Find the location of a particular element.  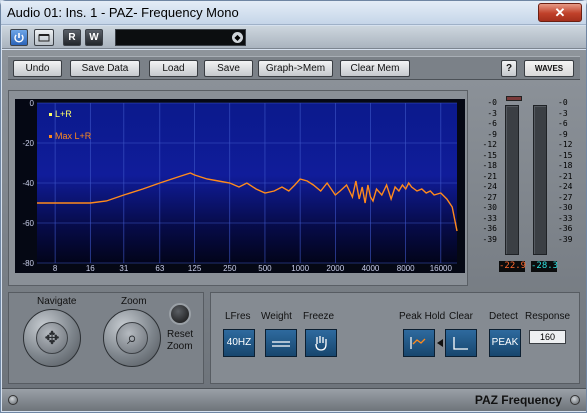

waves-logo: WAVES is located at coordinates (549, 68).